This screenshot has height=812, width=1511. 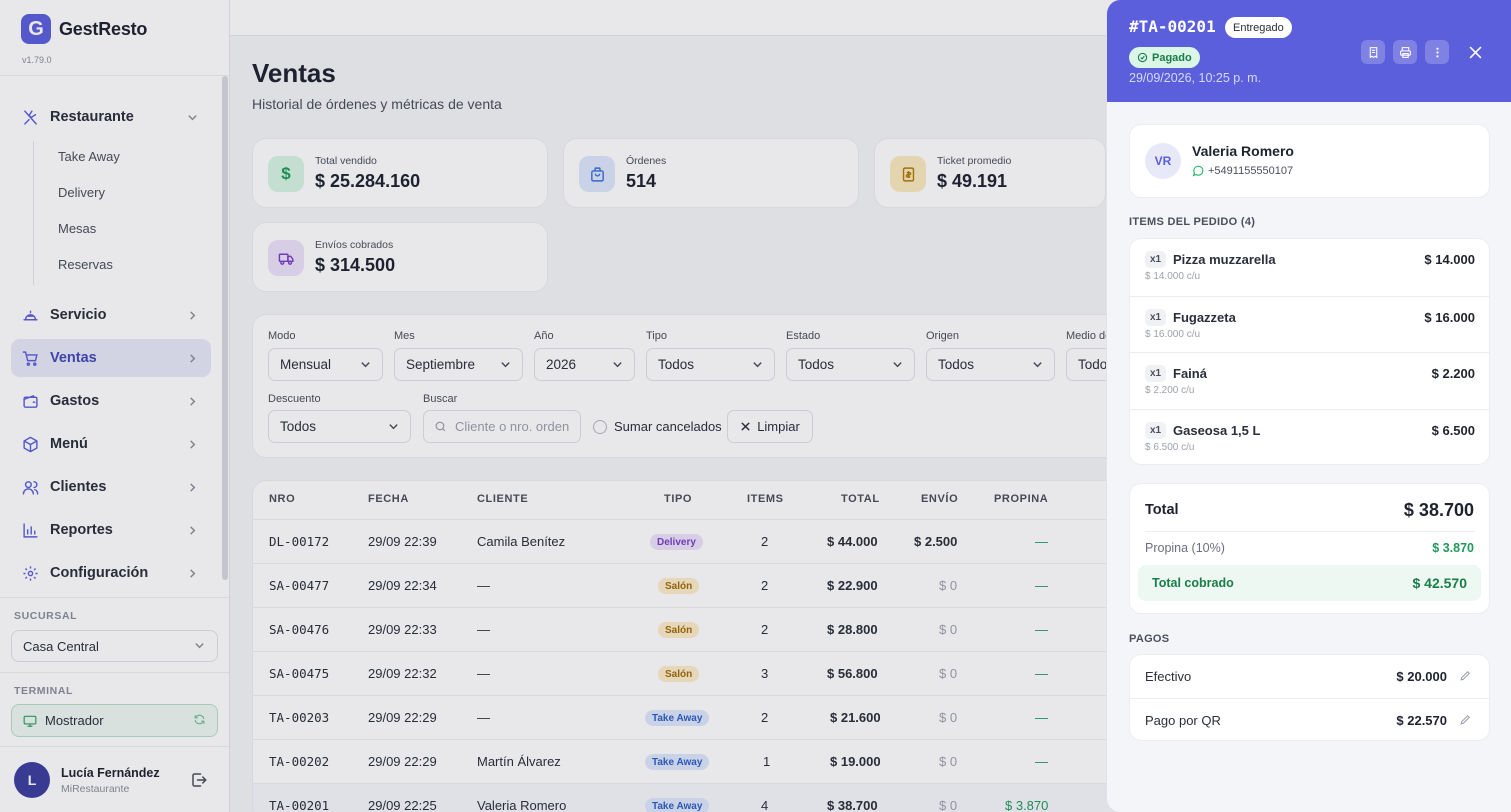 What do you see at coordinates (1309, 676) in the screenshot?
I see `payment-row: Efectivo $ 20.000` at bounding box center [1309, 676].